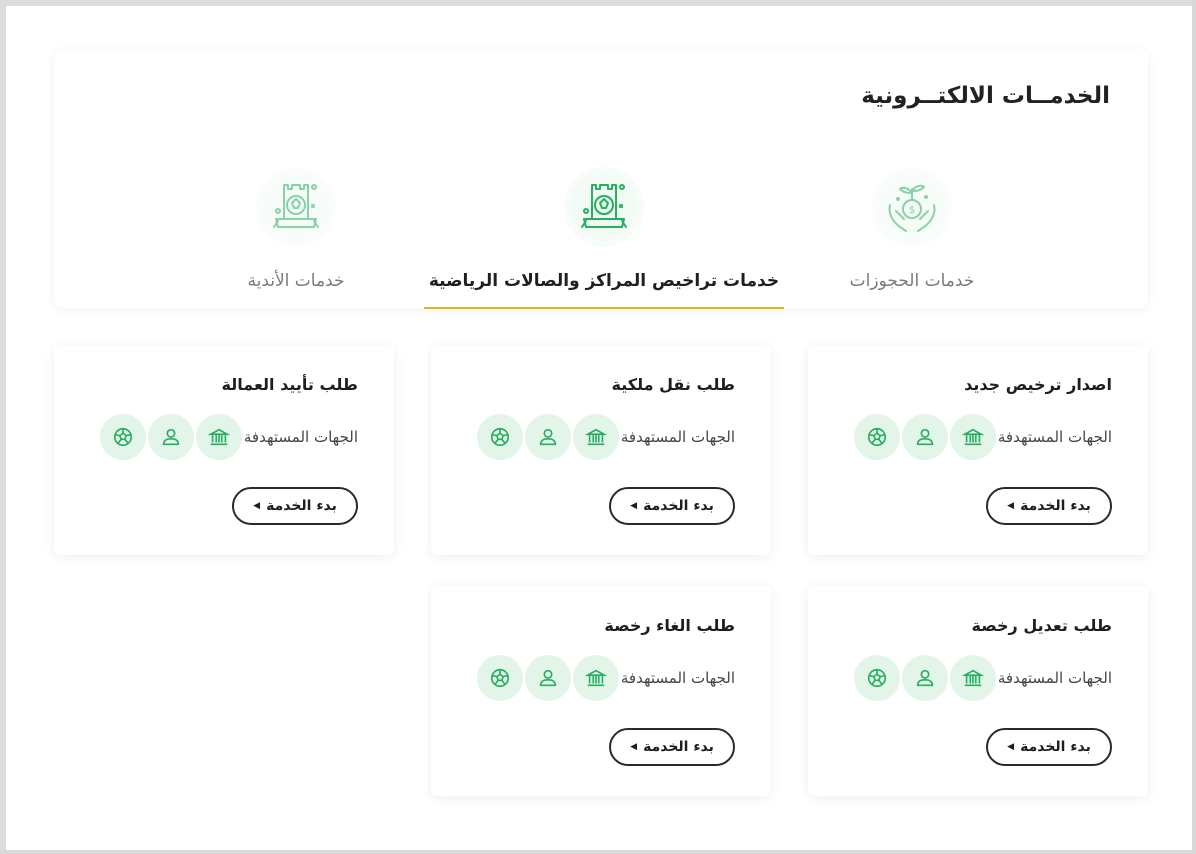 This screenshot has height=854, width=1196. I want to click on service-title: طلب تعديل رخصة, so click(1041, 625).